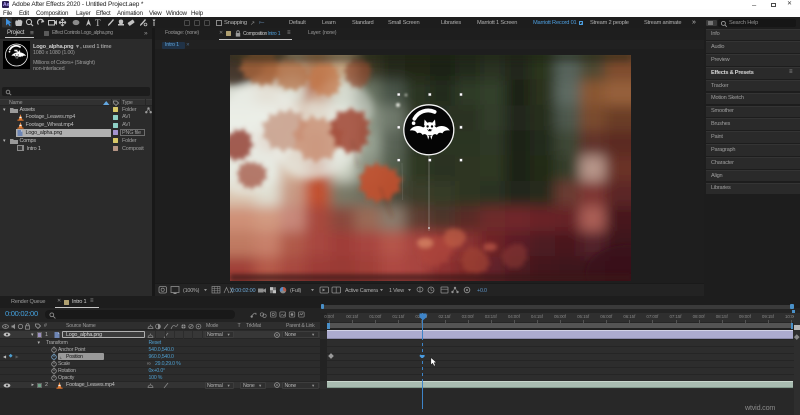 The image size is (800, 415). I want to click on svg-text: +0.0, so click(482, 291).